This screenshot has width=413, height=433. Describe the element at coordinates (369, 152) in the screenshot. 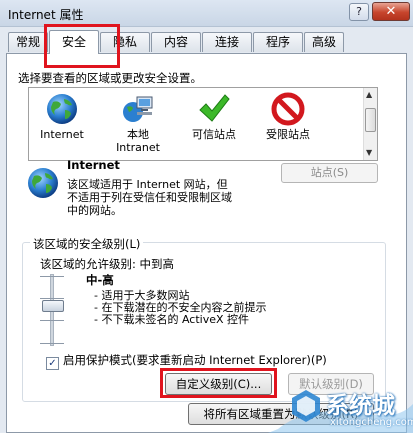

I see `scroll-down-icon: ▼` at that location.